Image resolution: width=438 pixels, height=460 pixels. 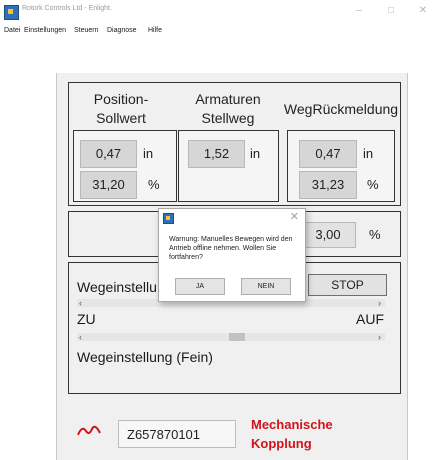 I want to click on dialog-app-icon, so click(x=168, y=218).